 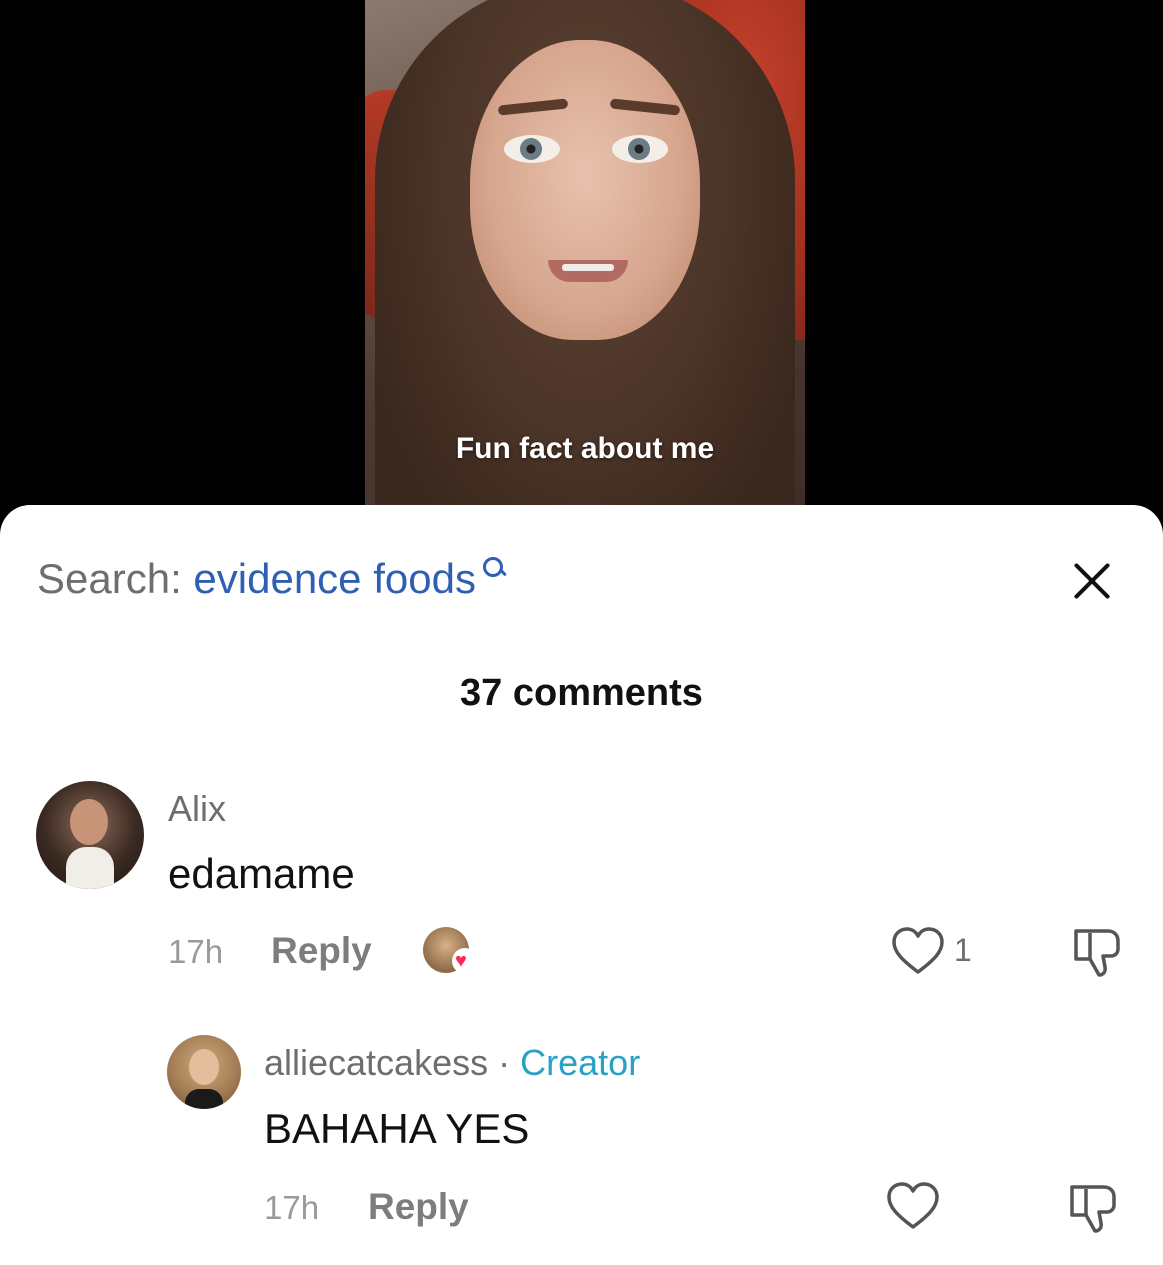 What do you see at coordinates (109, 578) in the screenshot?
I see `search-label: Search:` at bounding box center [109, 578].